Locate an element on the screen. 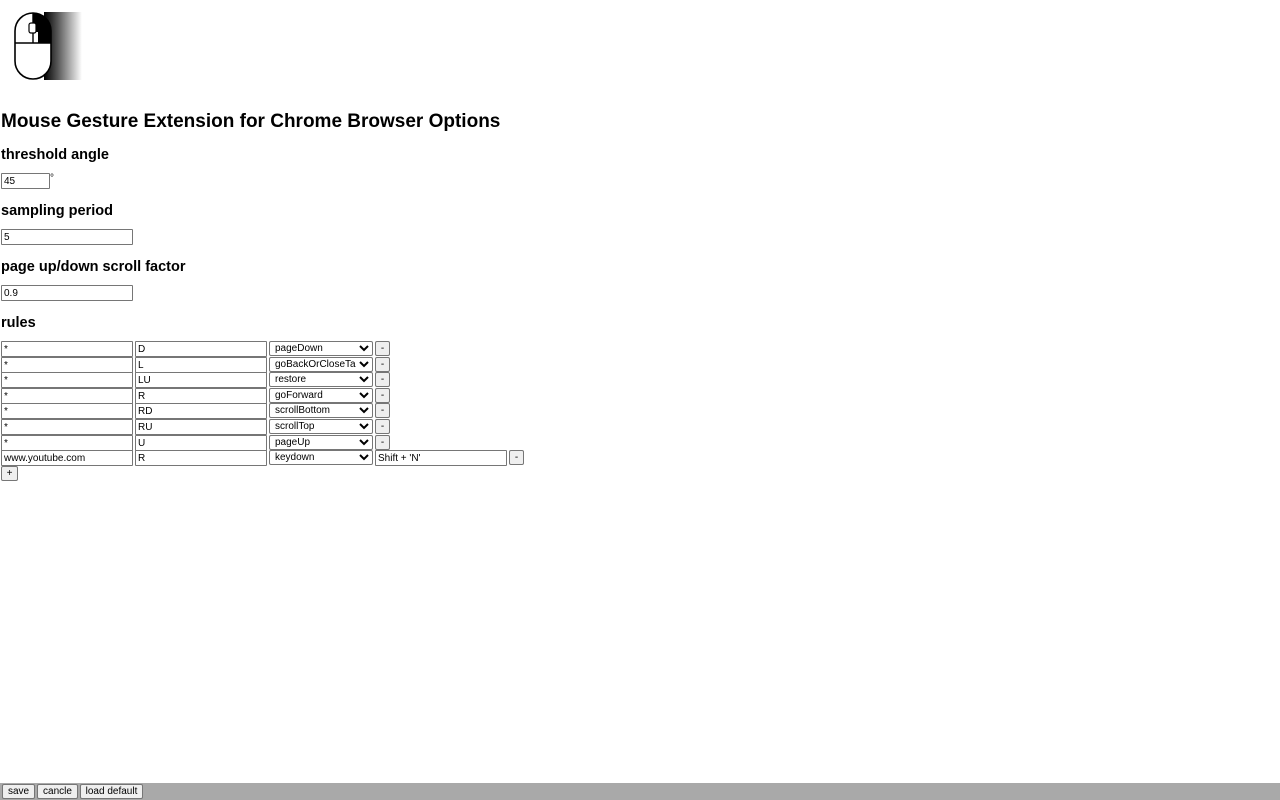 This screenshot has width=1280, height=800. rule-action-select: goForward is located at coordinates (321, 395).